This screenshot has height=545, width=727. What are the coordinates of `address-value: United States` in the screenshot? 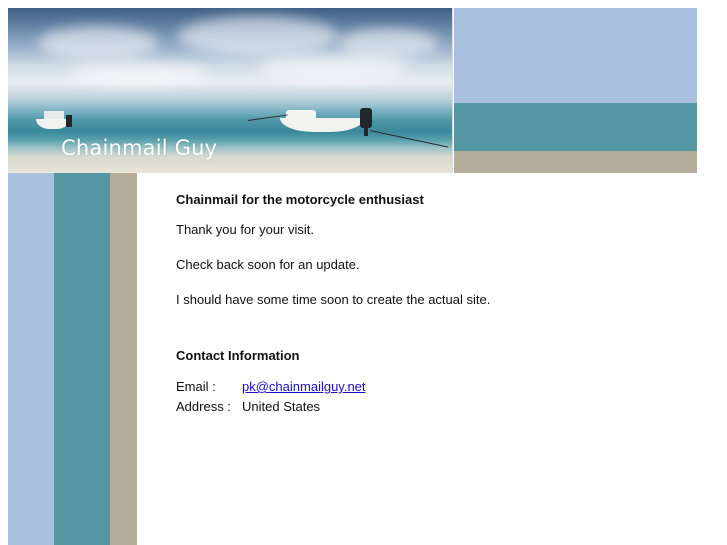 It's located at (281, 406).